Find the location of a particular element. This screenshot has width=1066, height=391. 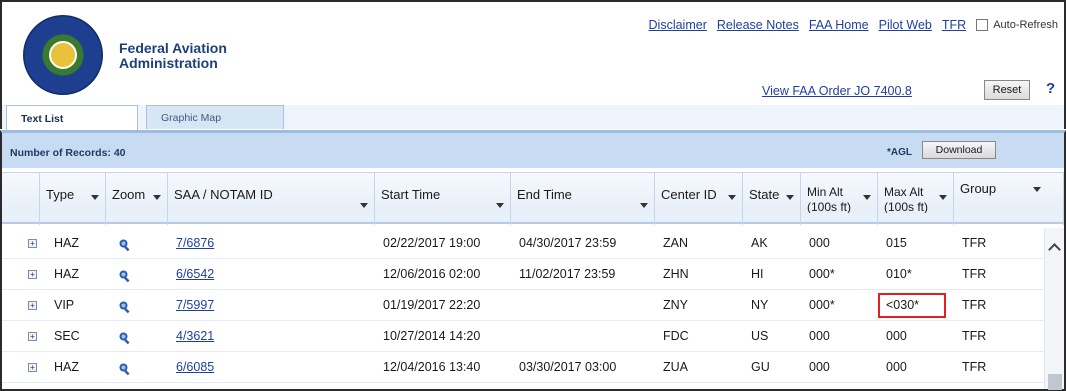

column-header-max-alt: Max Alt (100s ft) is located at coordinates (916, 199).